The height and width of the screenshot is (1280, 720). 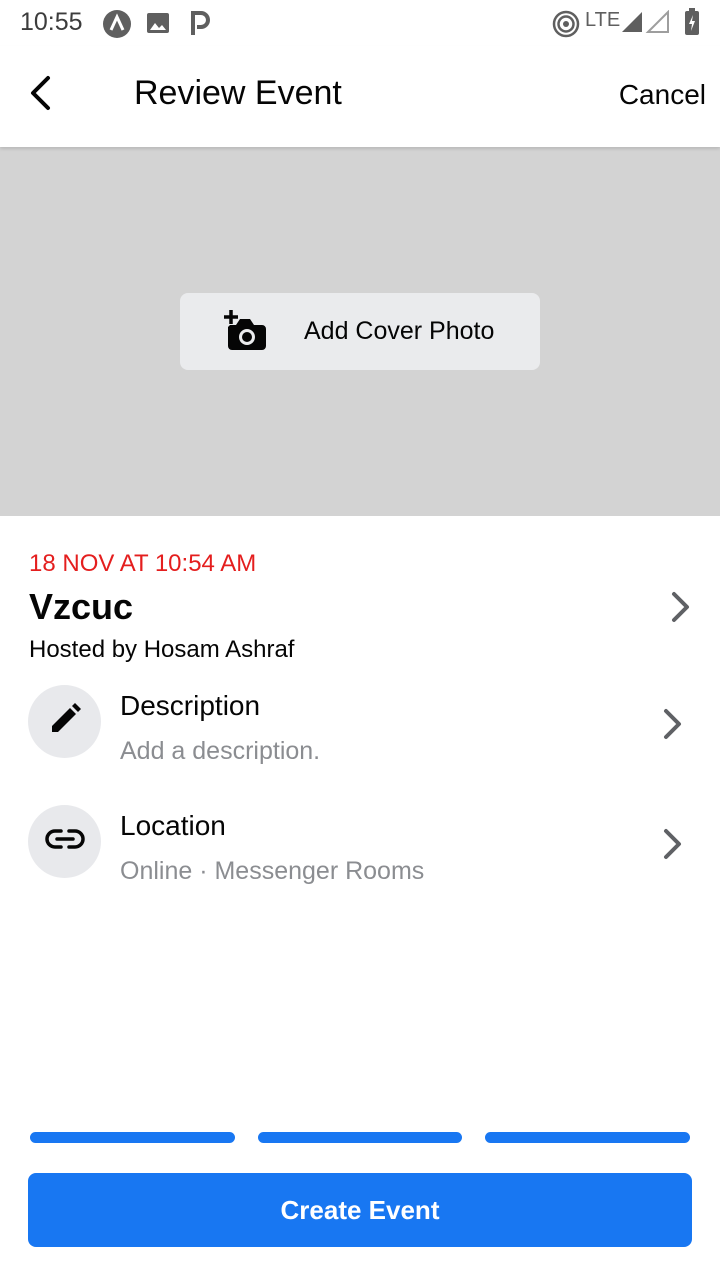 What do you see at coordinates (360, 735) in the screenshot?
I see `description-row: Description Add a description.` at bounding box center [360, 735].